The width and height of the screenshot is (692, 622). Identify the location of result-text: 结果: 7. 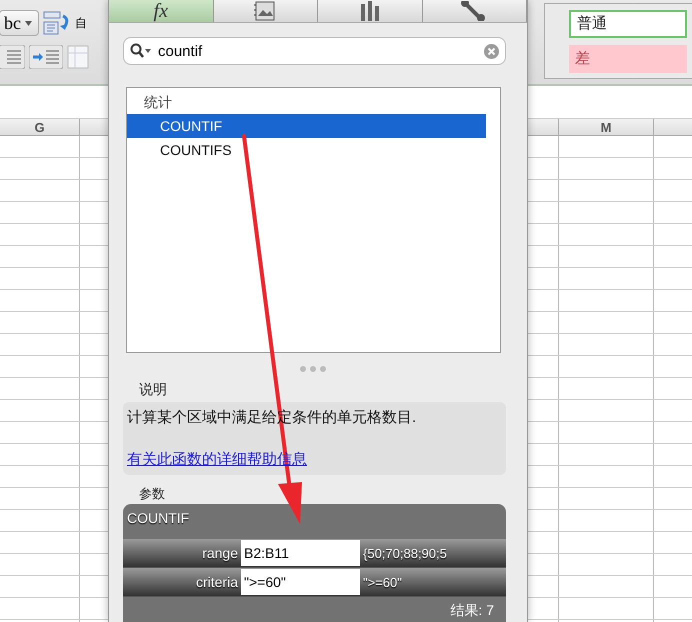
(472, 610).